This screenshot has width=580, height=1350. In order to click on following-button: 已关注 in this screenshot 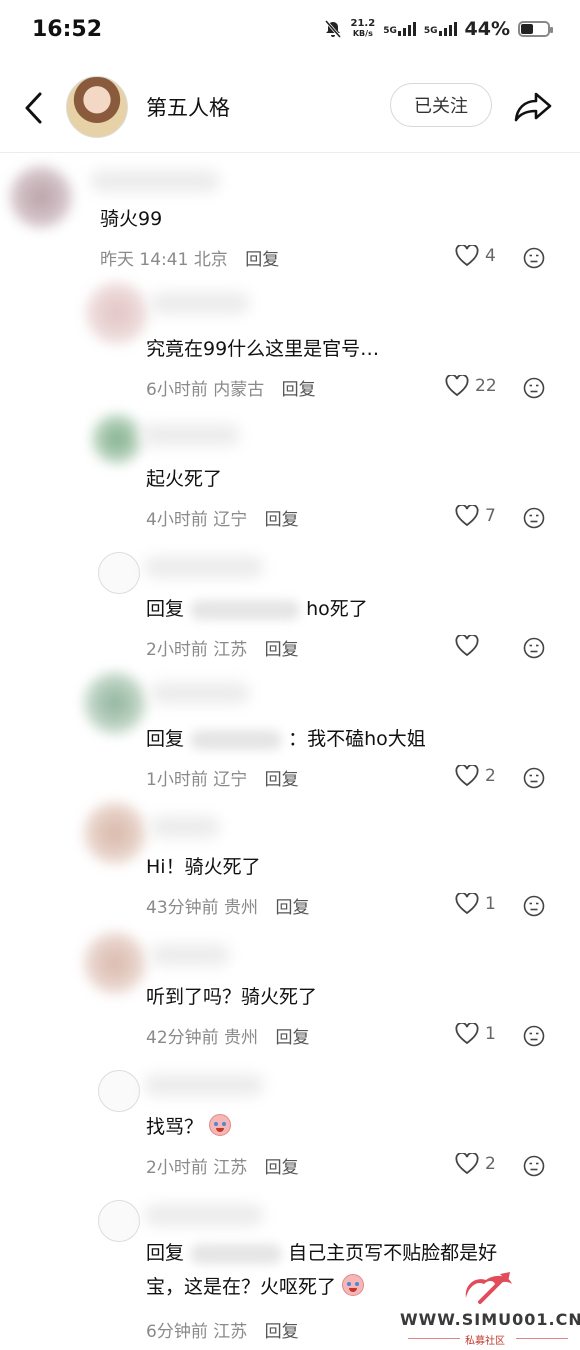, I will do `click(441, 105)`.